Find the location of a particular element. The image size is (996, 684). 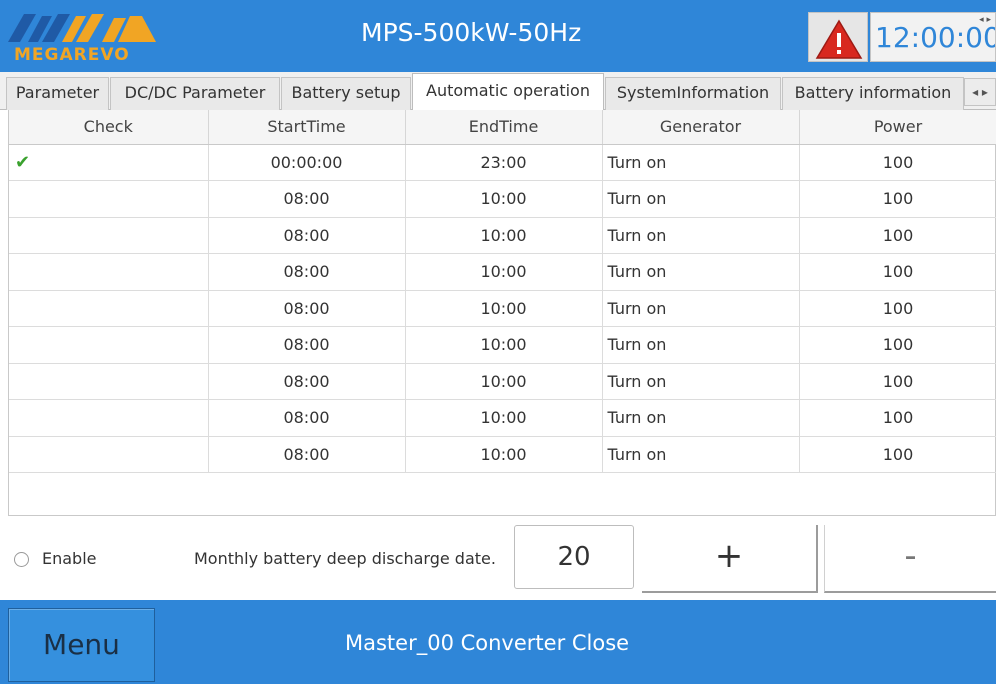

table-row: ✔ 00:00:00 23:00 Turn on 100 is located at coordinates (502, 162).